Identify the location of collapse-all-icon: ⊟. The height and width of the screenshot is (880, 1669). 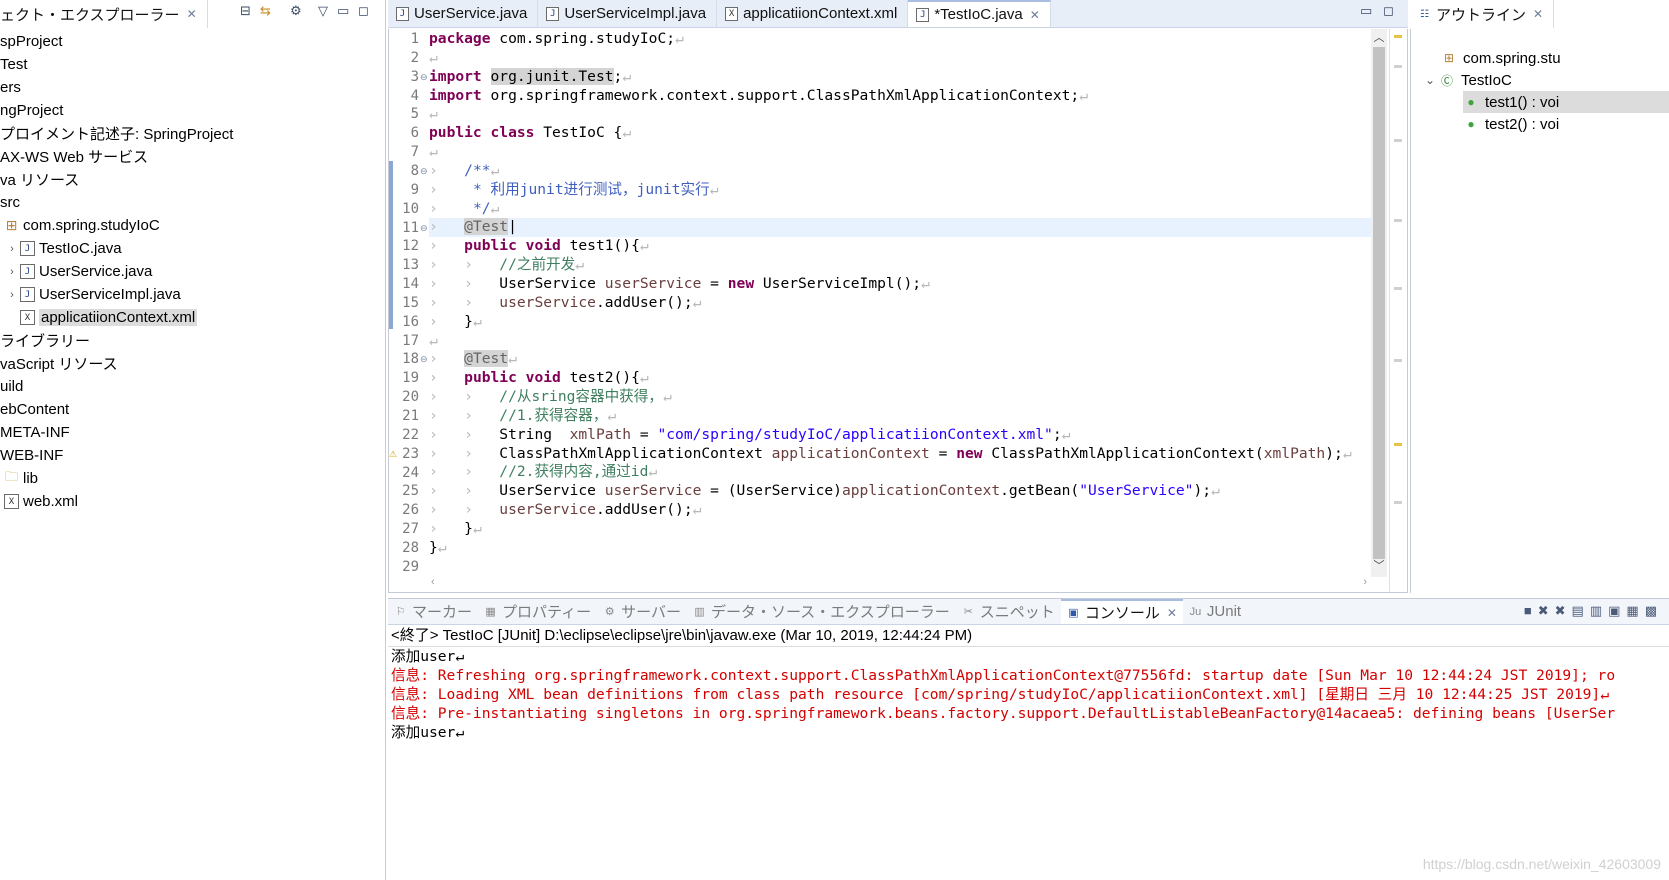
(245, 11).